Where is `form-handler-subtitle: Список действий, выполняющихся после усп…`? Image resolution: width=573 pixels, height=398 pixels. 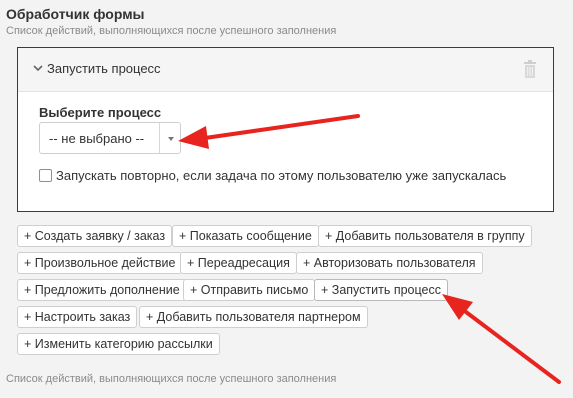
form-handler-subtitle: Список действий, выполняющихся после усп… is located at coordinates (171, 31).